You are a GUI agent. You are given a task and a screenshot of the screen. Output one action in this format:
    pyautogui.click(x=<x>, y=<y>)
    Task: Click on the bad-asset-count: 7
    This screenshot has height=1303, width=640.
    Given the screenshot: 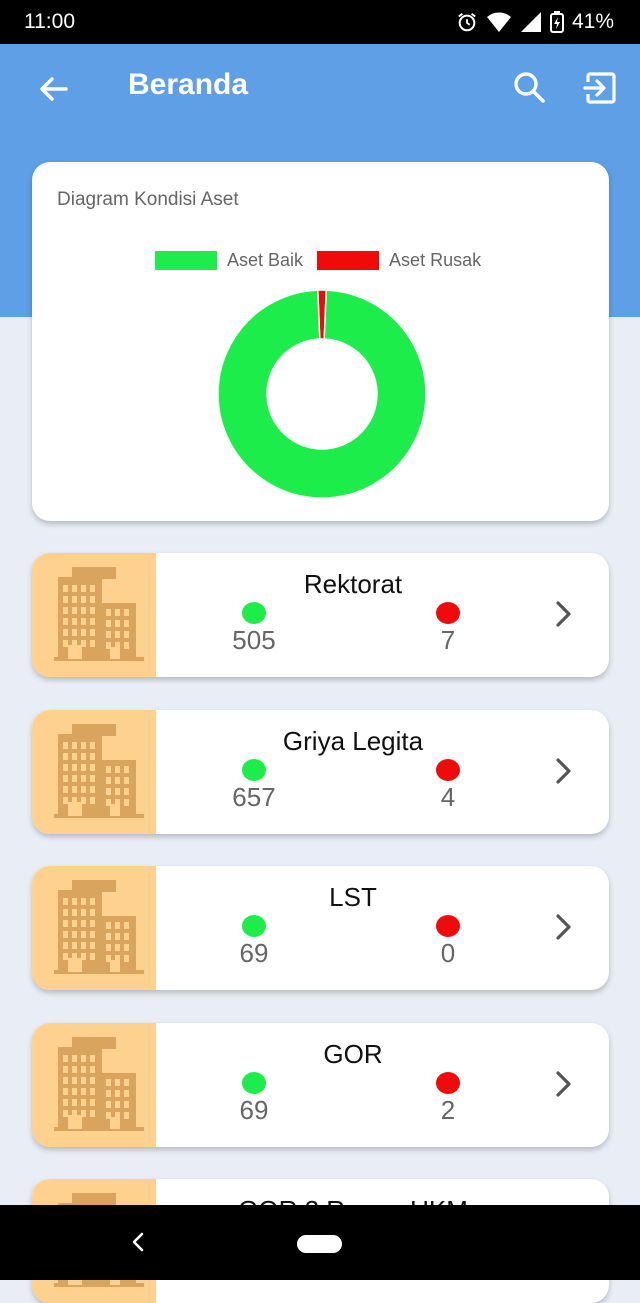 What is the action you would take?
    pyautogui.click(x=448, y=640)
    